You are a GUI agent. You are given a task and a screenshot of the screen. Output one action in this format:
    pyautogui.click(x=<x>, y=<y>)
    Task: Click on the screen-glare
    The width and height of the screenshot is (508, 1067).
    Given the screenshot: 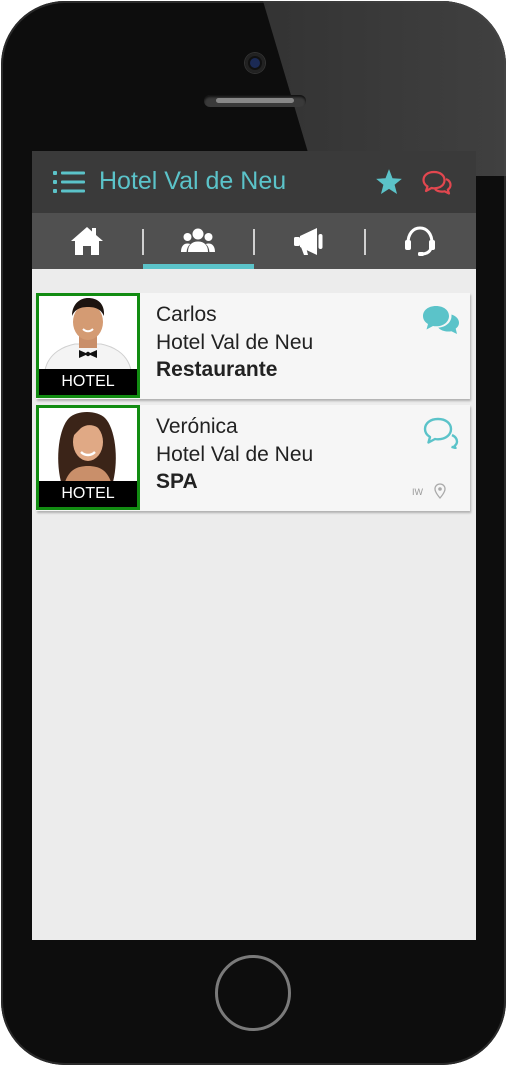 What is the action you would take?
    pyautogui.click(x=384, y=88)
    